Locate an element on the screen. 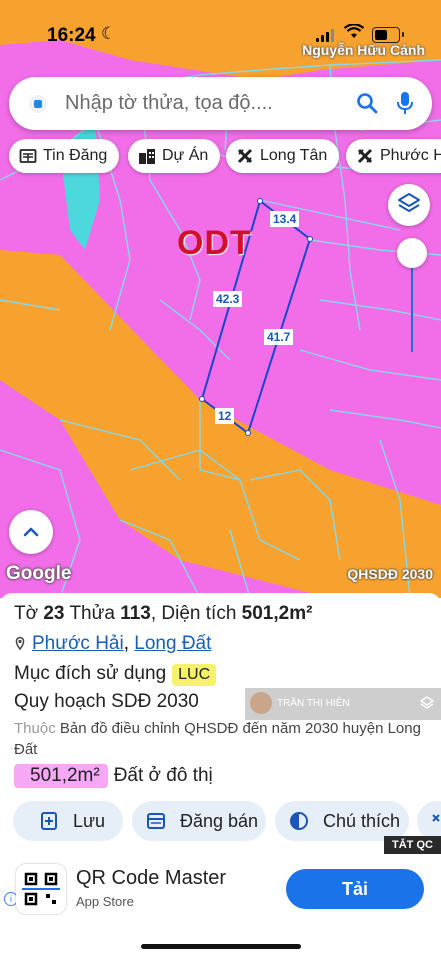 The image size is (441, 960). parcel-title: Tờ 23 Thửa 113, Diện tích 501,2m² is located at coordinates (163, 613).